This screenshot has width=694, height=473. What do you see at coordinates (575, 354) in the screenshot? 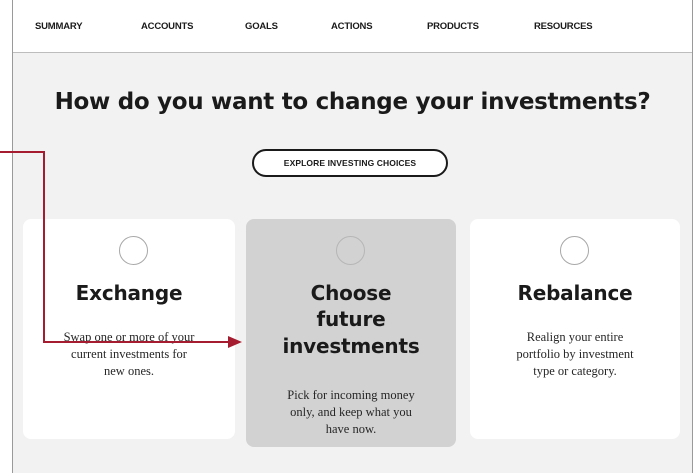
I see `card-description-line: portfolio by investment` at bounding box center [575, 354].